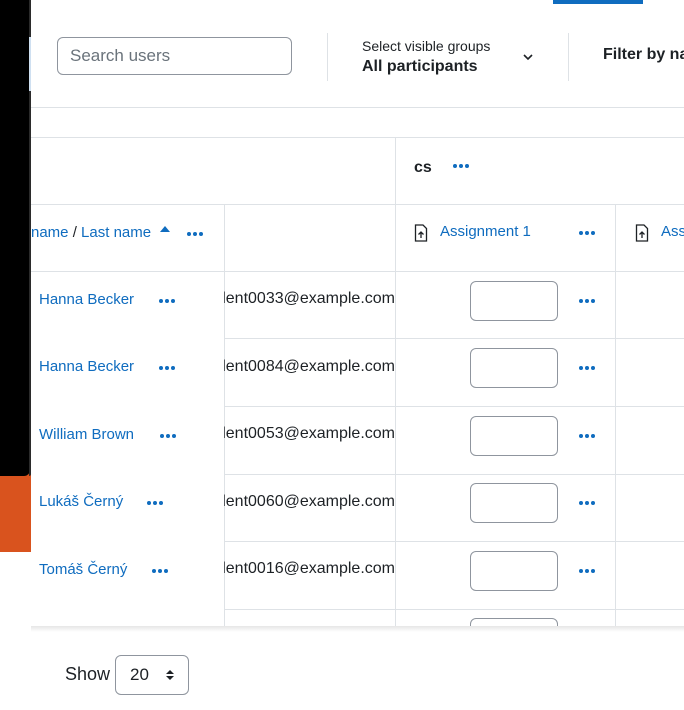  I want to click on groups-select-value: All participants, so click(420, 67).